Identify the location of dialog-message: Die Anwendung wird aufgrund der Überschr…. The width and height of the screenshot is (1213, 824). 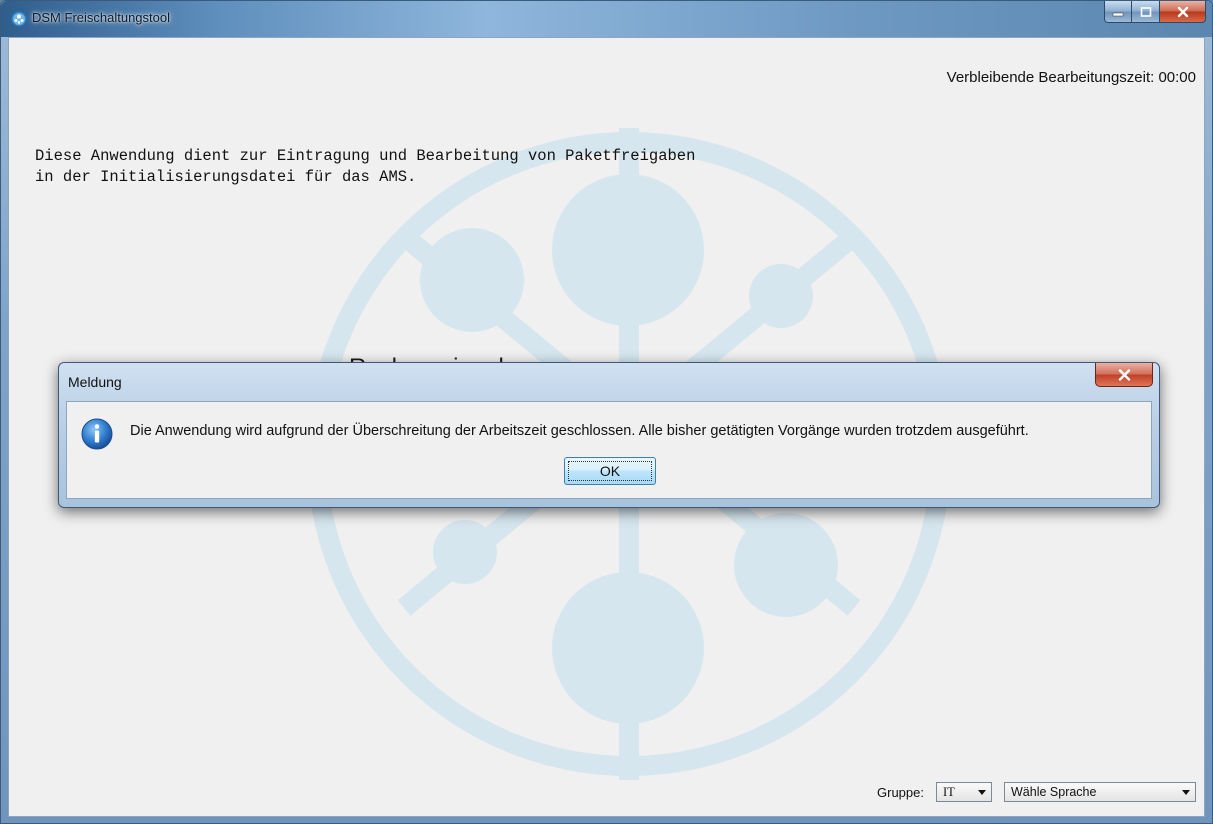
(579, 431).